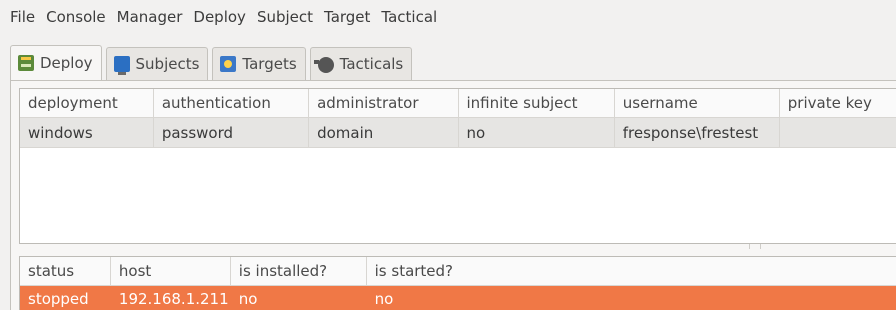  What do you see at coordinates (755, 246) in the screenshot?
I see `splitter-handle` at bounding box center [755, 246].